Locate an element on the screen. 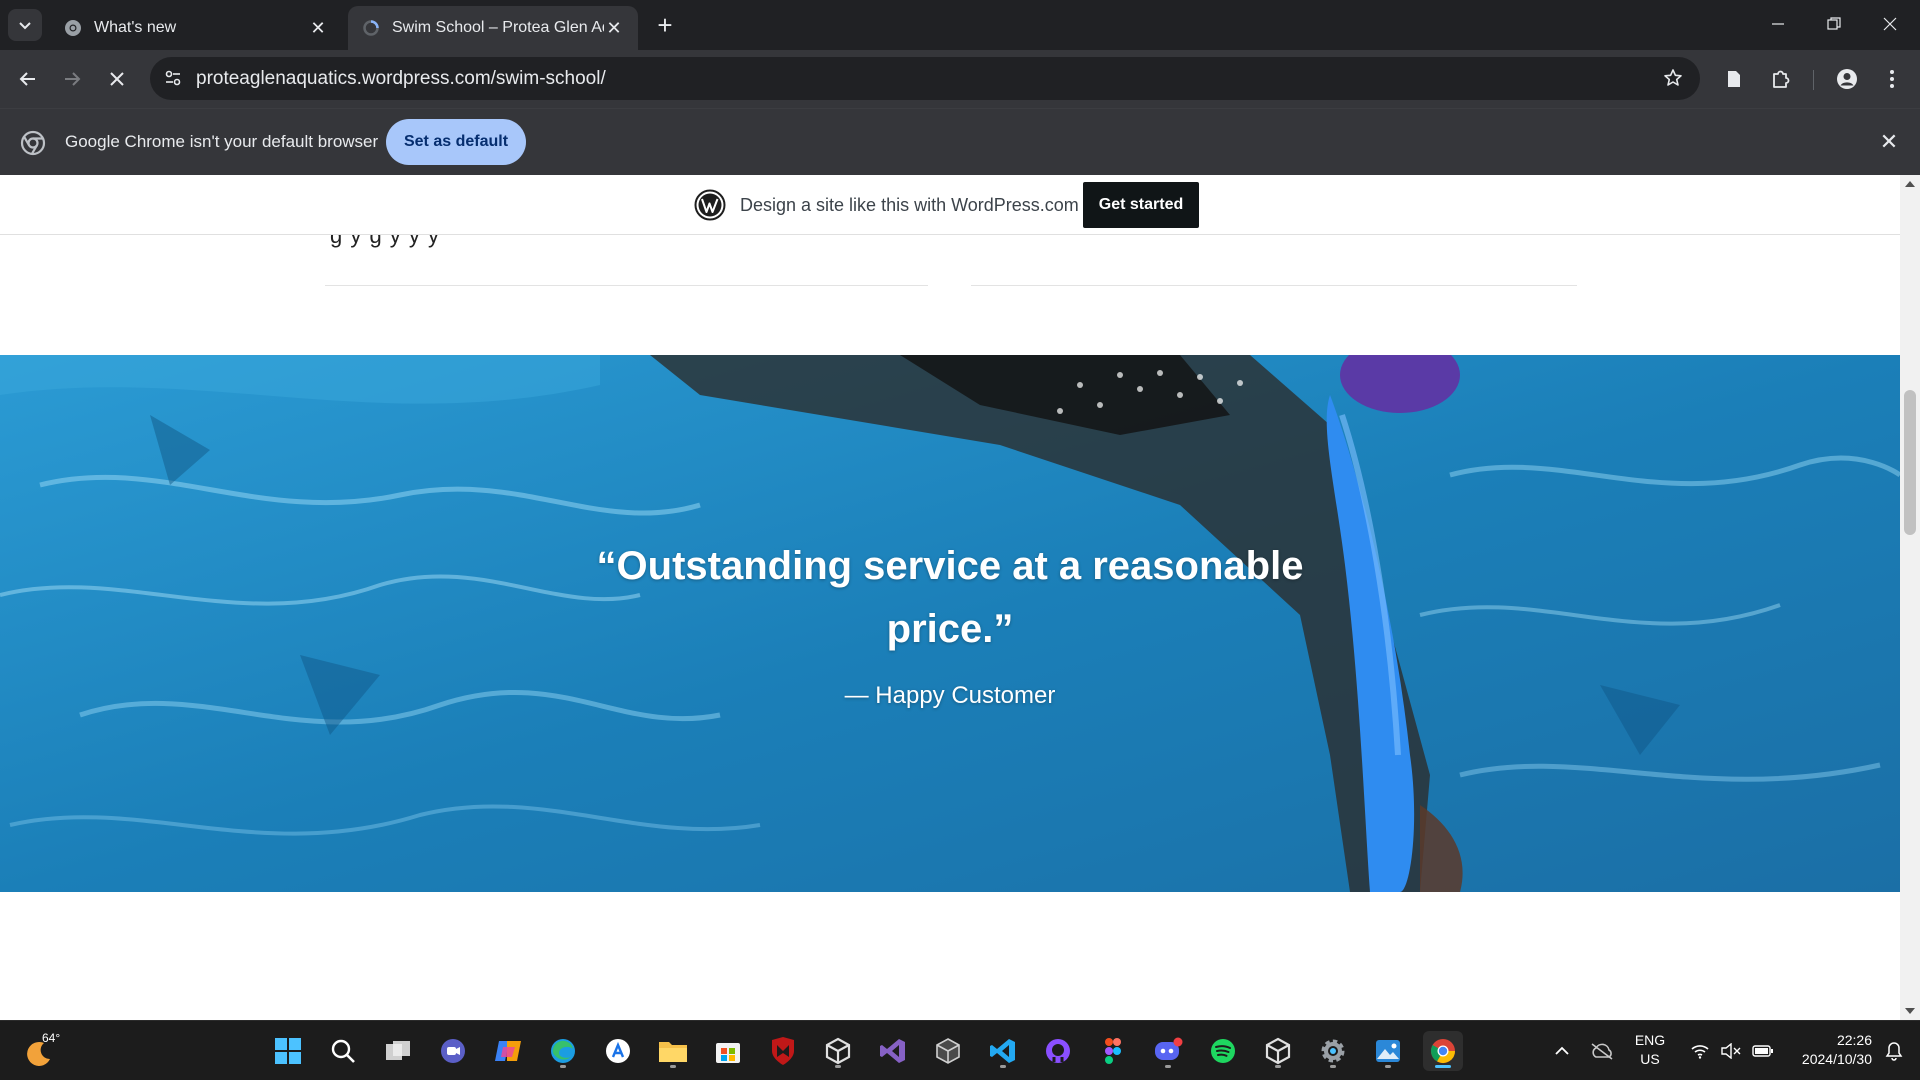 The image size is (1920, 1080). notifications-button is located at coordinates (1894, 1051).